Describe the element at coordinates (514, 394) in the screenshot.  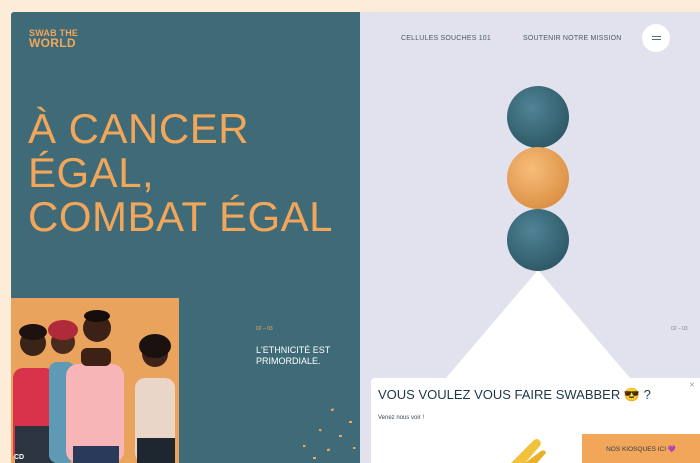
I see `popup-title: VOUS VOULEZ VOUS FAIRE SWABBER 😎 ?` at that location.